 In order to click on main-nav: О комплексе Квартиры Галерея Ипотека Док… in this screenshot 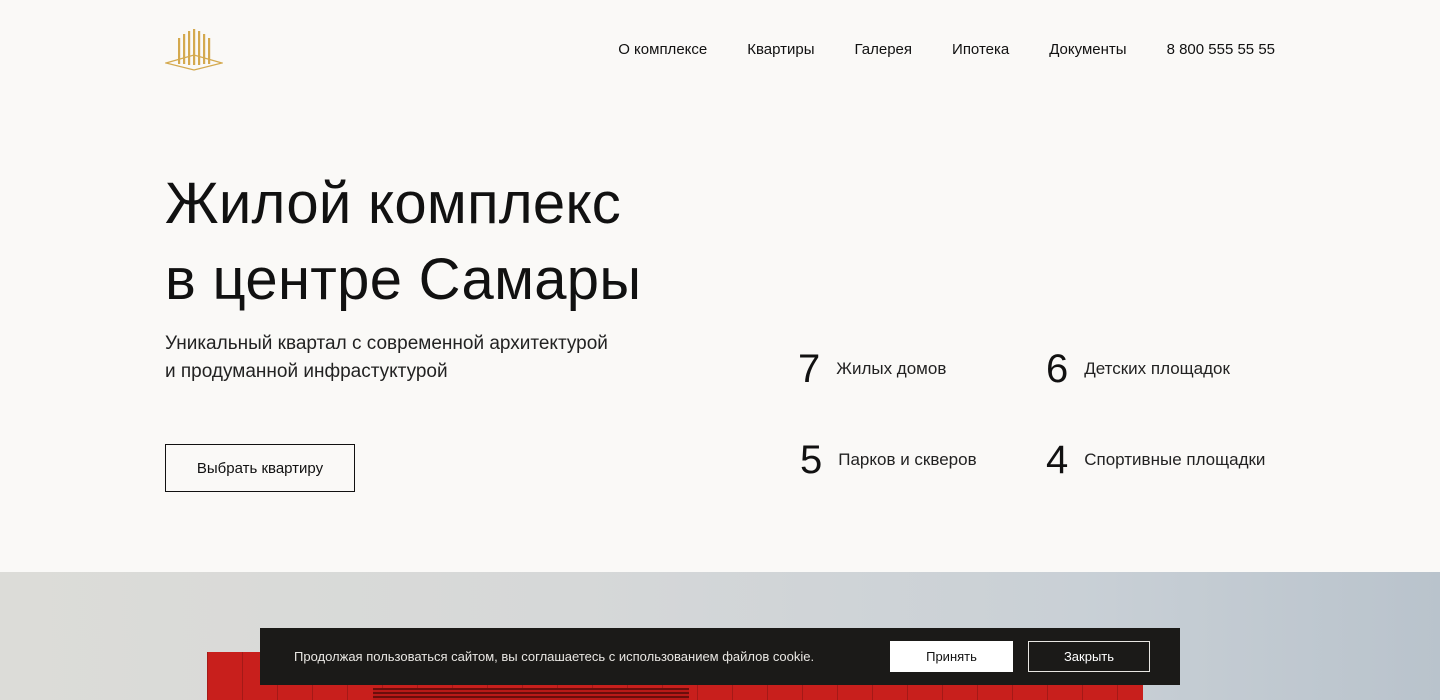, I will do `click(946, 50)`.